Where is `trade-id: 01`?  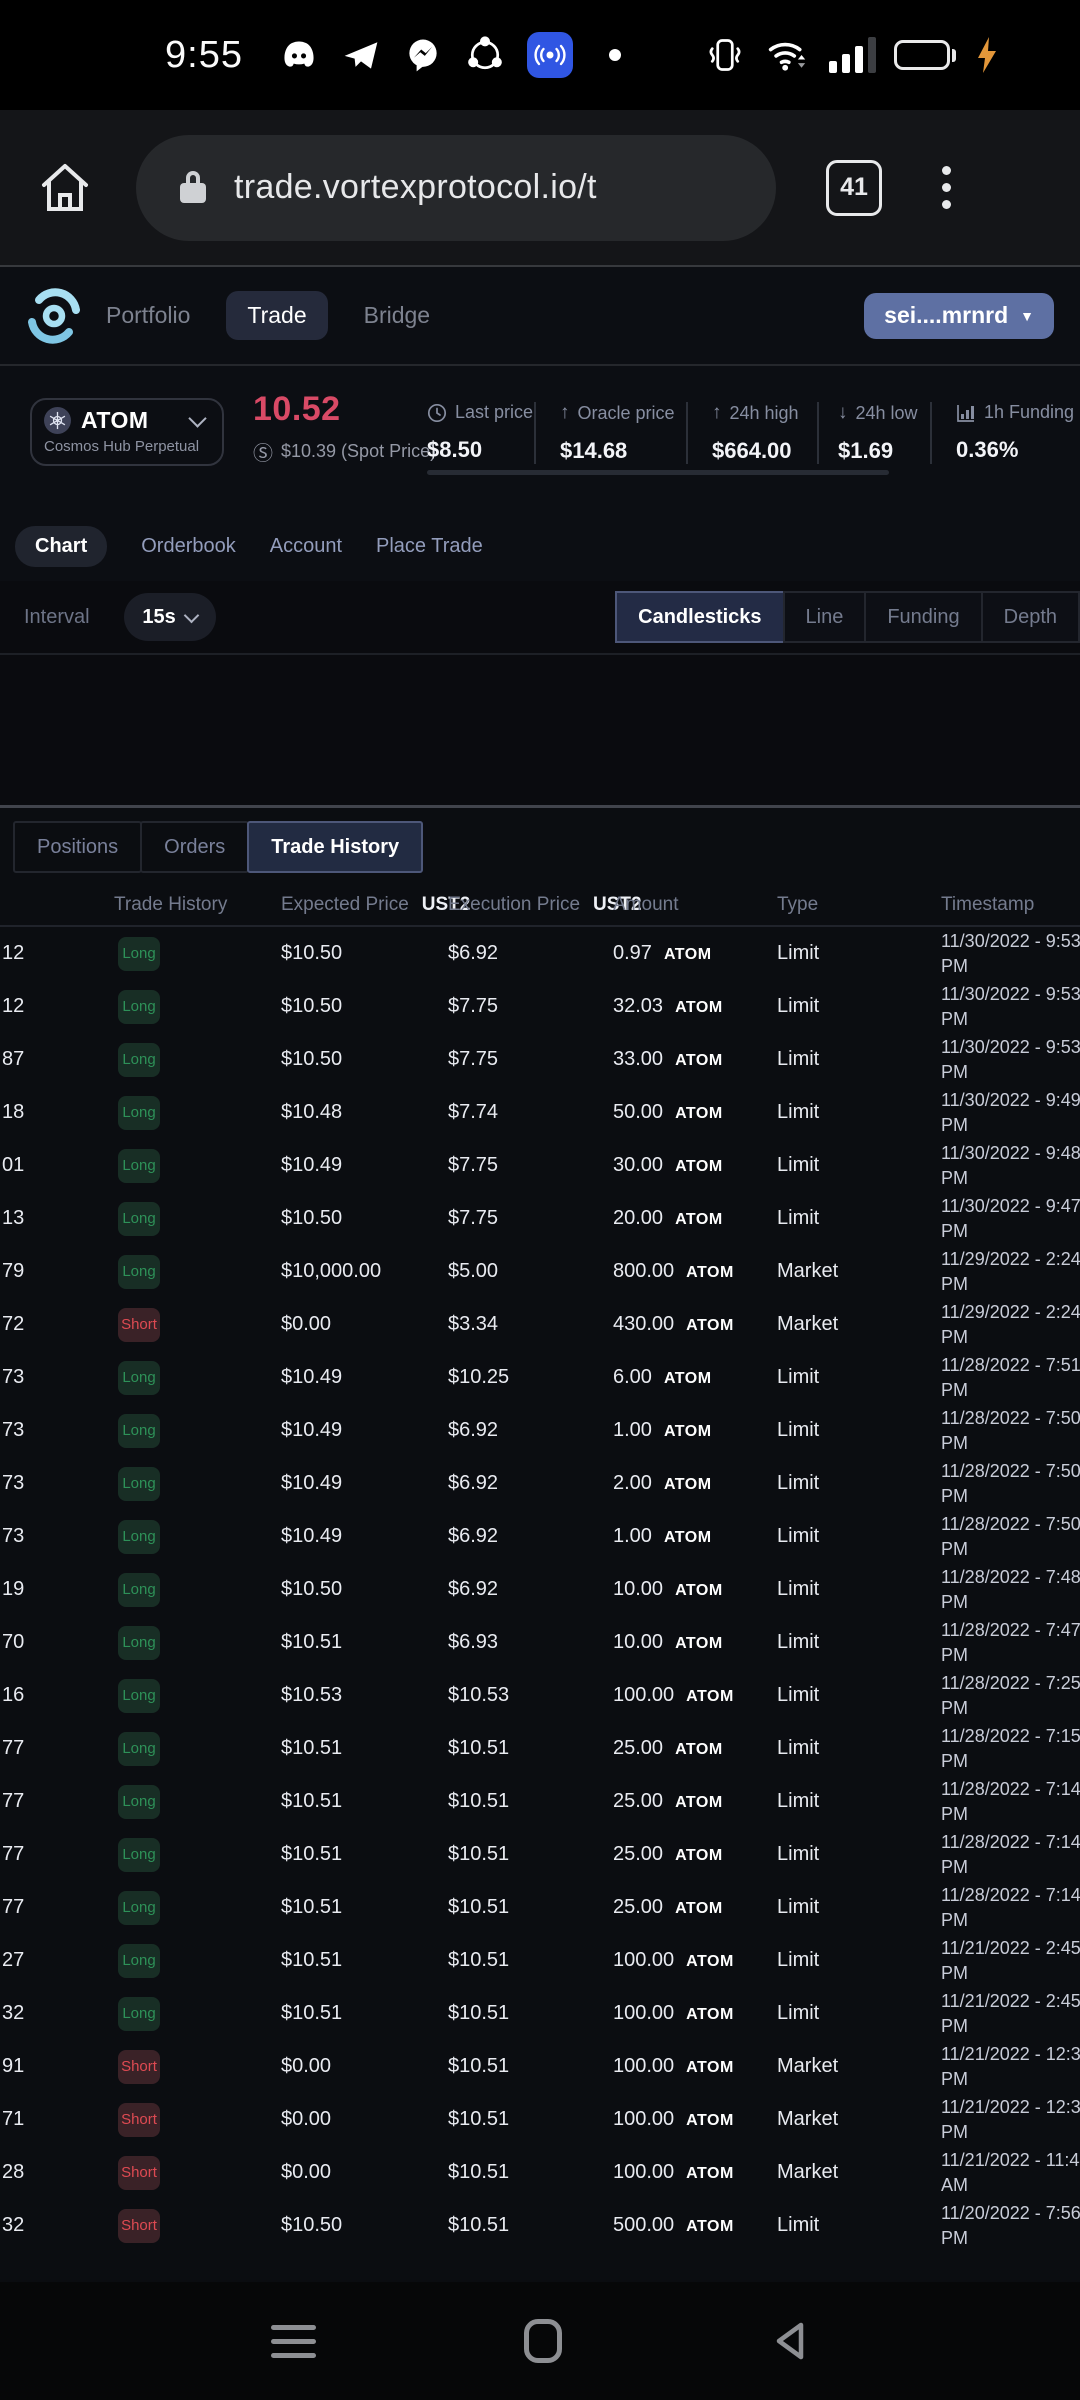 trade-id: 01 is located at coordinates (13, 1165).